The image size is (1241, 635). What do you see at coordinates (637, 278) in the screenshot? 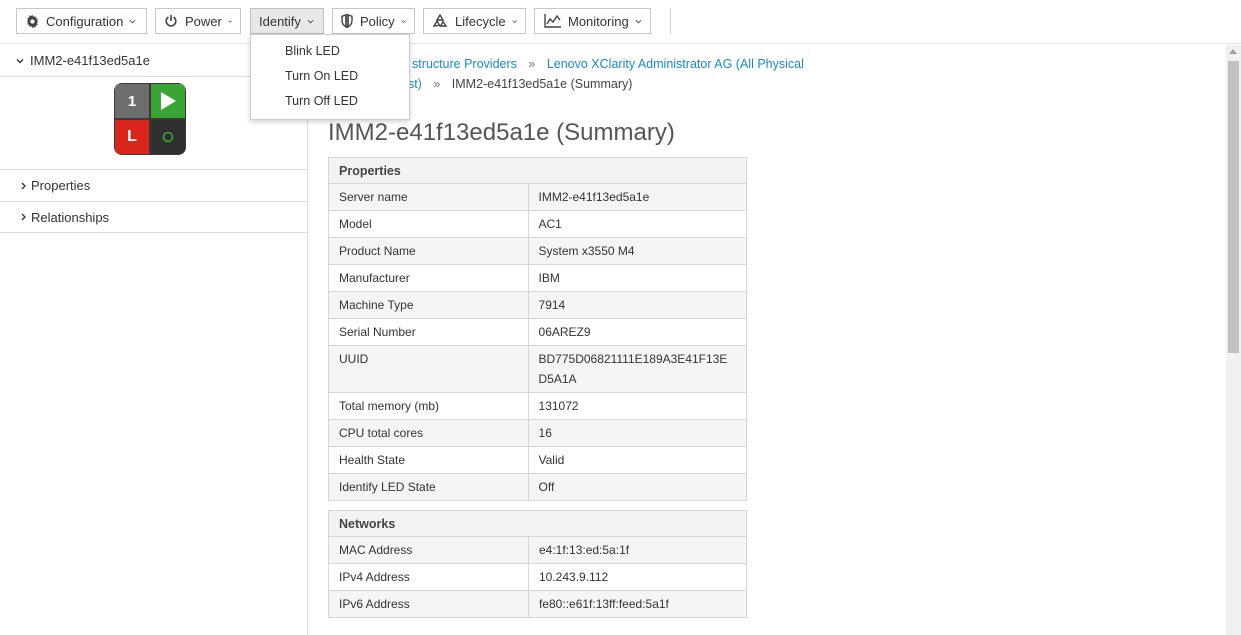
I see `property-value: IBM` at bounding box center [637, 278].